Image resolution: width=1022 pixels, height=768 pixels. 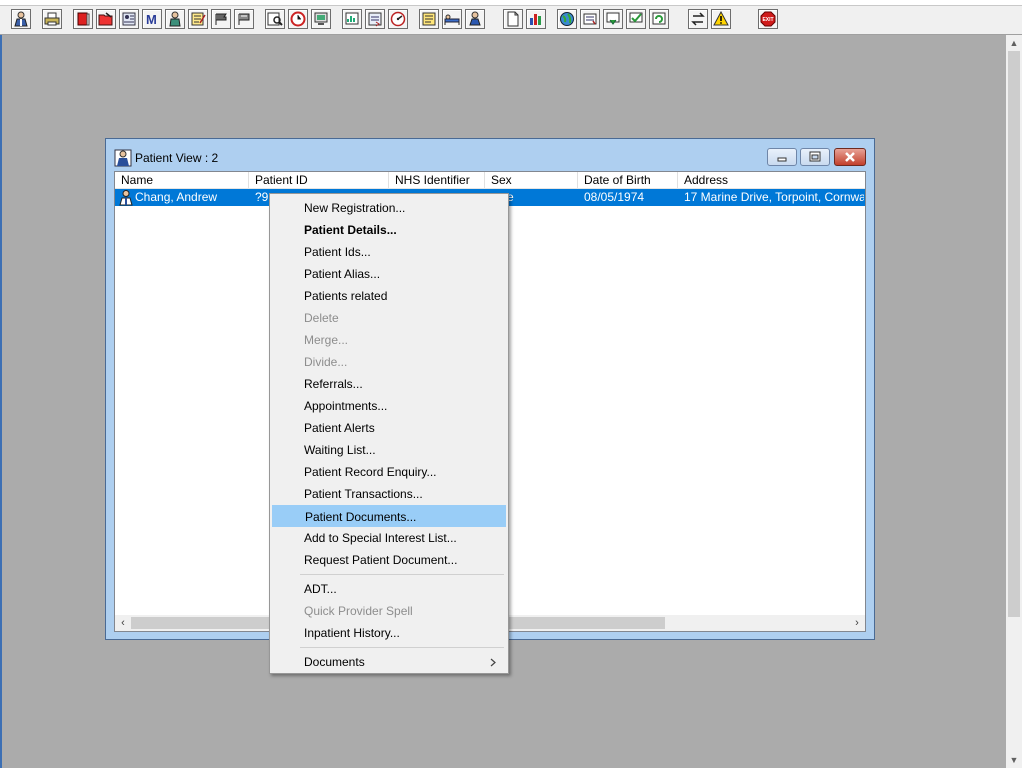 I want to click on svg-text: M, so click(x=151, y=19).